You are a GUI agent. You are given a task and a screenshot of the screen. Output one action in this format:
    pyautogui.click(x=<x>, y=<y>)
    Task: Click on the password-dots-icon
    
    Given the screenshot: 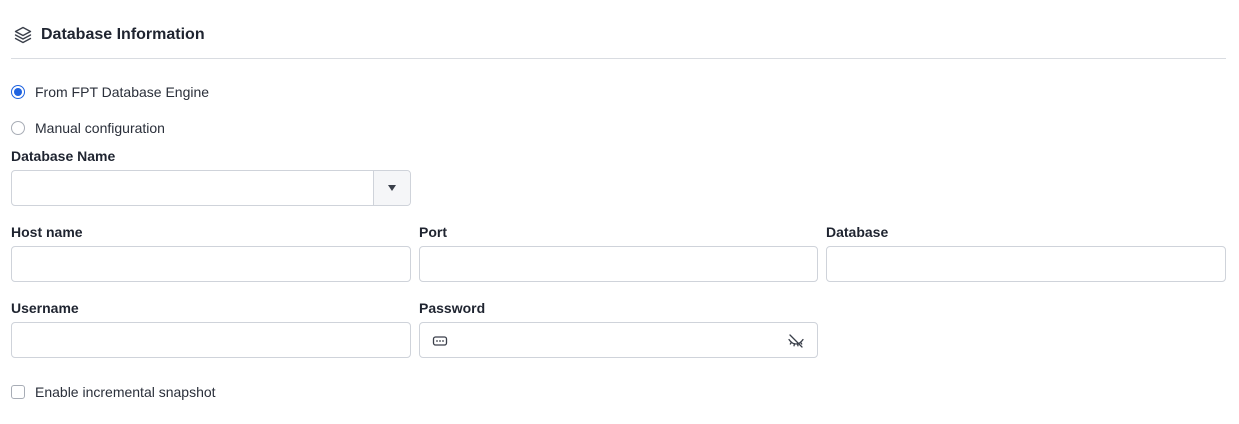 What is the action you would take?
    pyautogui.click(x=440, y=341)
    